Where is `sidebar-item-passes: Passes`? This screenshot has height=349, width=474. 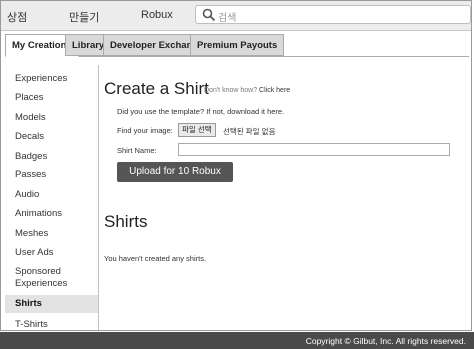
sidebar-item-passes: Passes is located at coordinates (51, 175).